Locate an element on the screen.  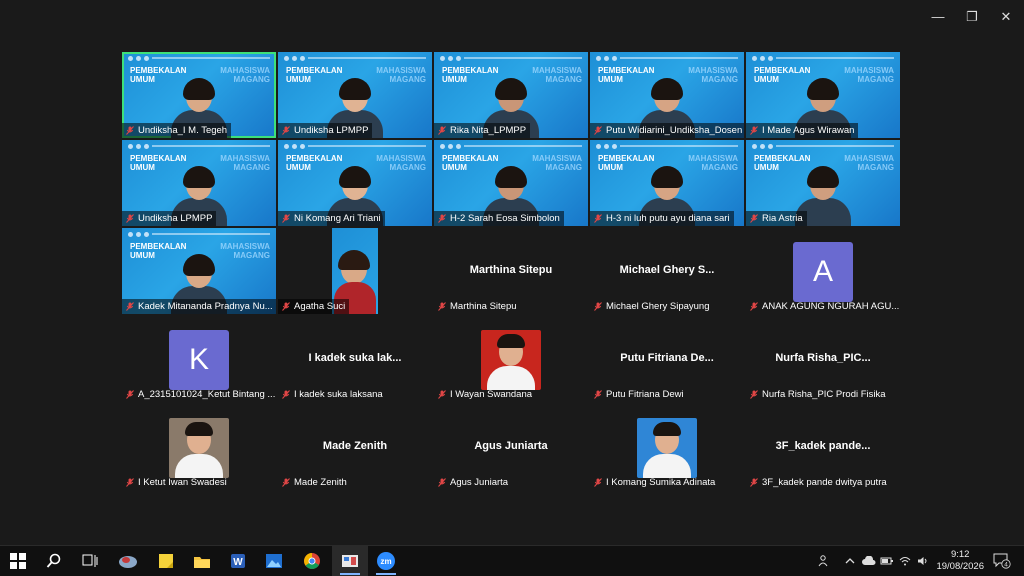
participant-tile: I kadek suka lak... I kadek suka laksana is located at coordinates (355, 359).